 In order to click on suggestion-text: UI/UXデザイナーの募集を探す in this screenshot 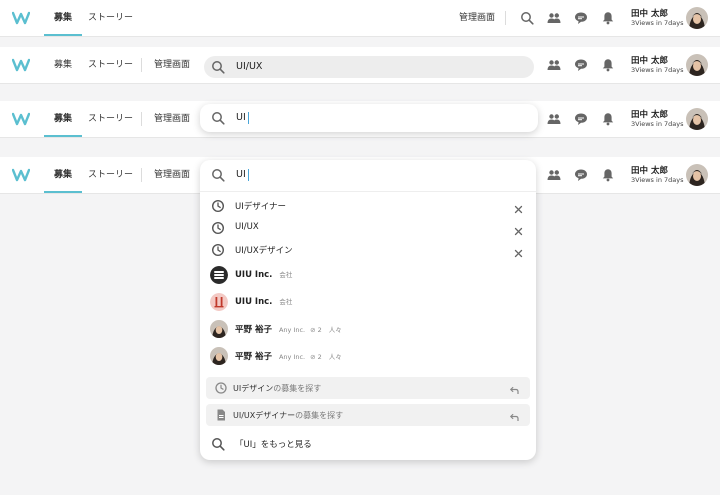, I will do `click(288, 415)`.